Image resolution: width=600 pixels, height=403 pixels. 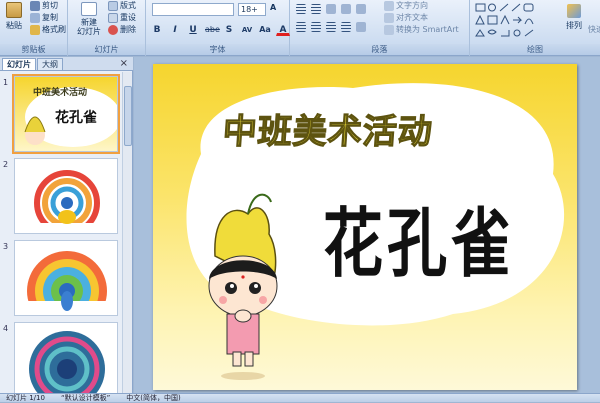 I want to click on layout-icon, so click(x=113, y=5).